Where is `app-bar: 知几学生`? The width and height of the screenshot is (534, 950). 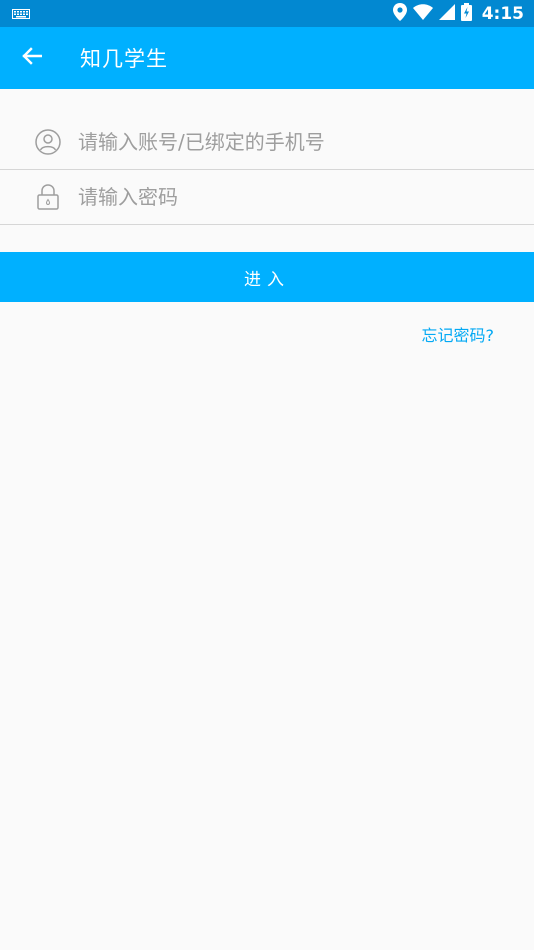 app-bar: 知几学生 is located at coordinates (267, 58).